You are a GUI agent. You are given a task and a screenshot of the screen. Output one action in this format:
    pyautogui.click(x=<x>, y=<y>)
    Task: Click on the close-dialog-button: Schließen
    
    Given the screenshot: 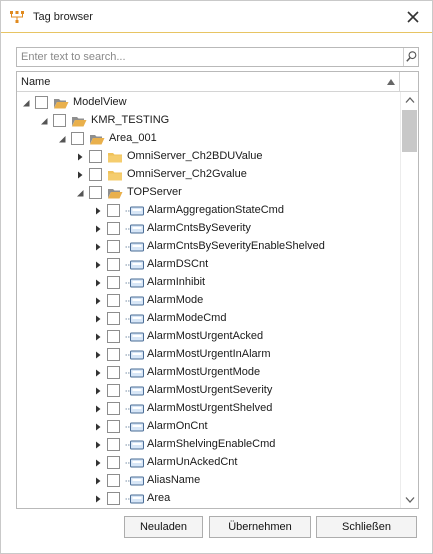 What is the action you would take?
    pyautogui.click(x=366, y=527)
    